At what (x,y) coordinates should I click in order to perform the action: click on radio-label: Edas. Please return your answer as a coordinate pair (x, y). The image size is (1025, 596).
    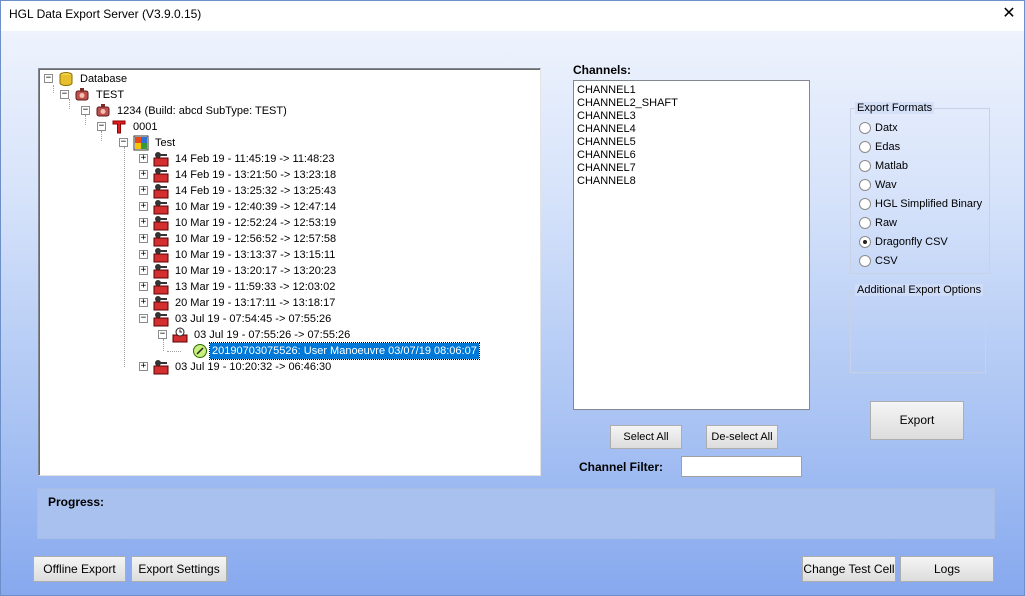
    Looking at the image, I should click on (888, 147).